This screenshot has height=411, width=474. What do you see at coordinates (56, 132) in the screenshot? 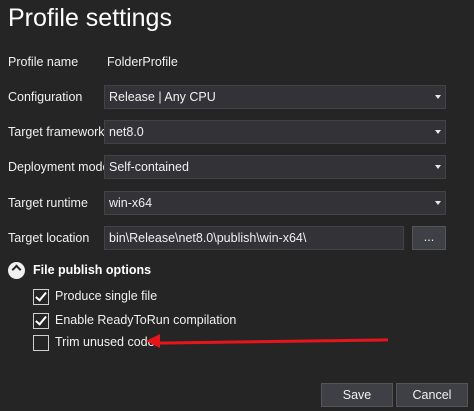
I see `target-framework-label: Target framework` at bounding box center [56, 132].